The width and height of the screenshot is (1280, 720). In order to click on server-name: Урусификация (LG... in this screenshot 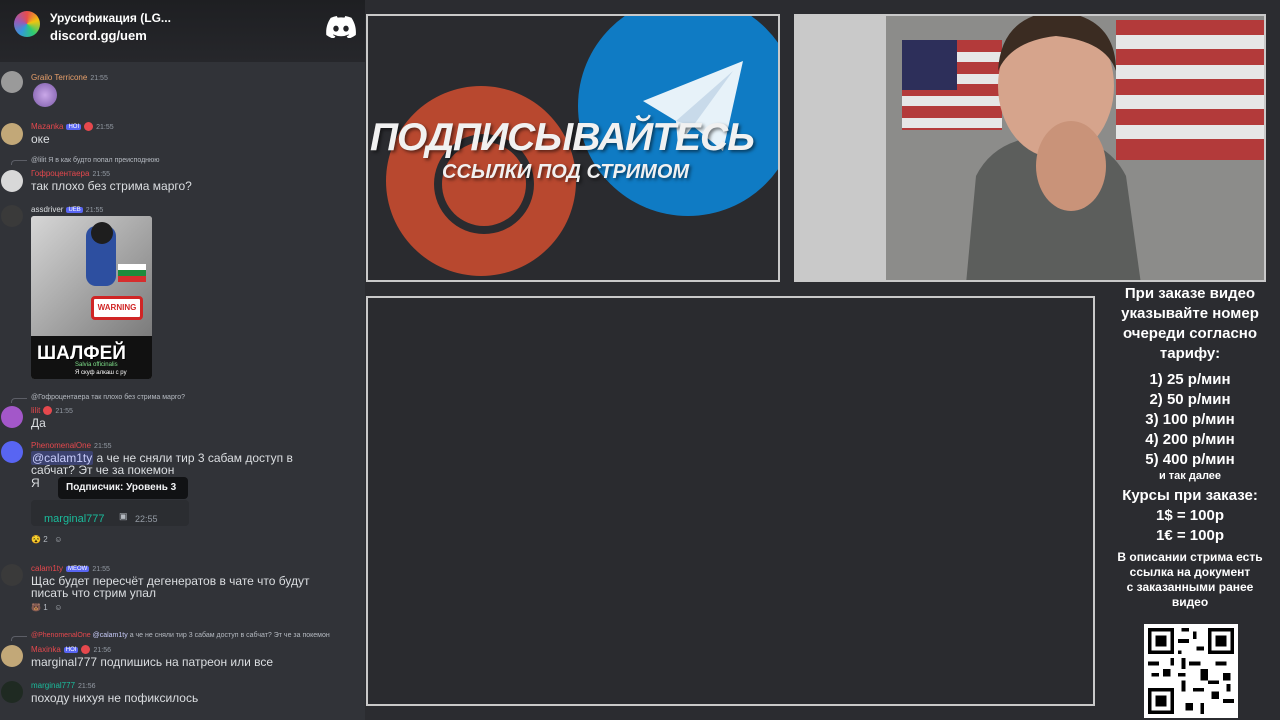, I will do `click(110, 18)`.